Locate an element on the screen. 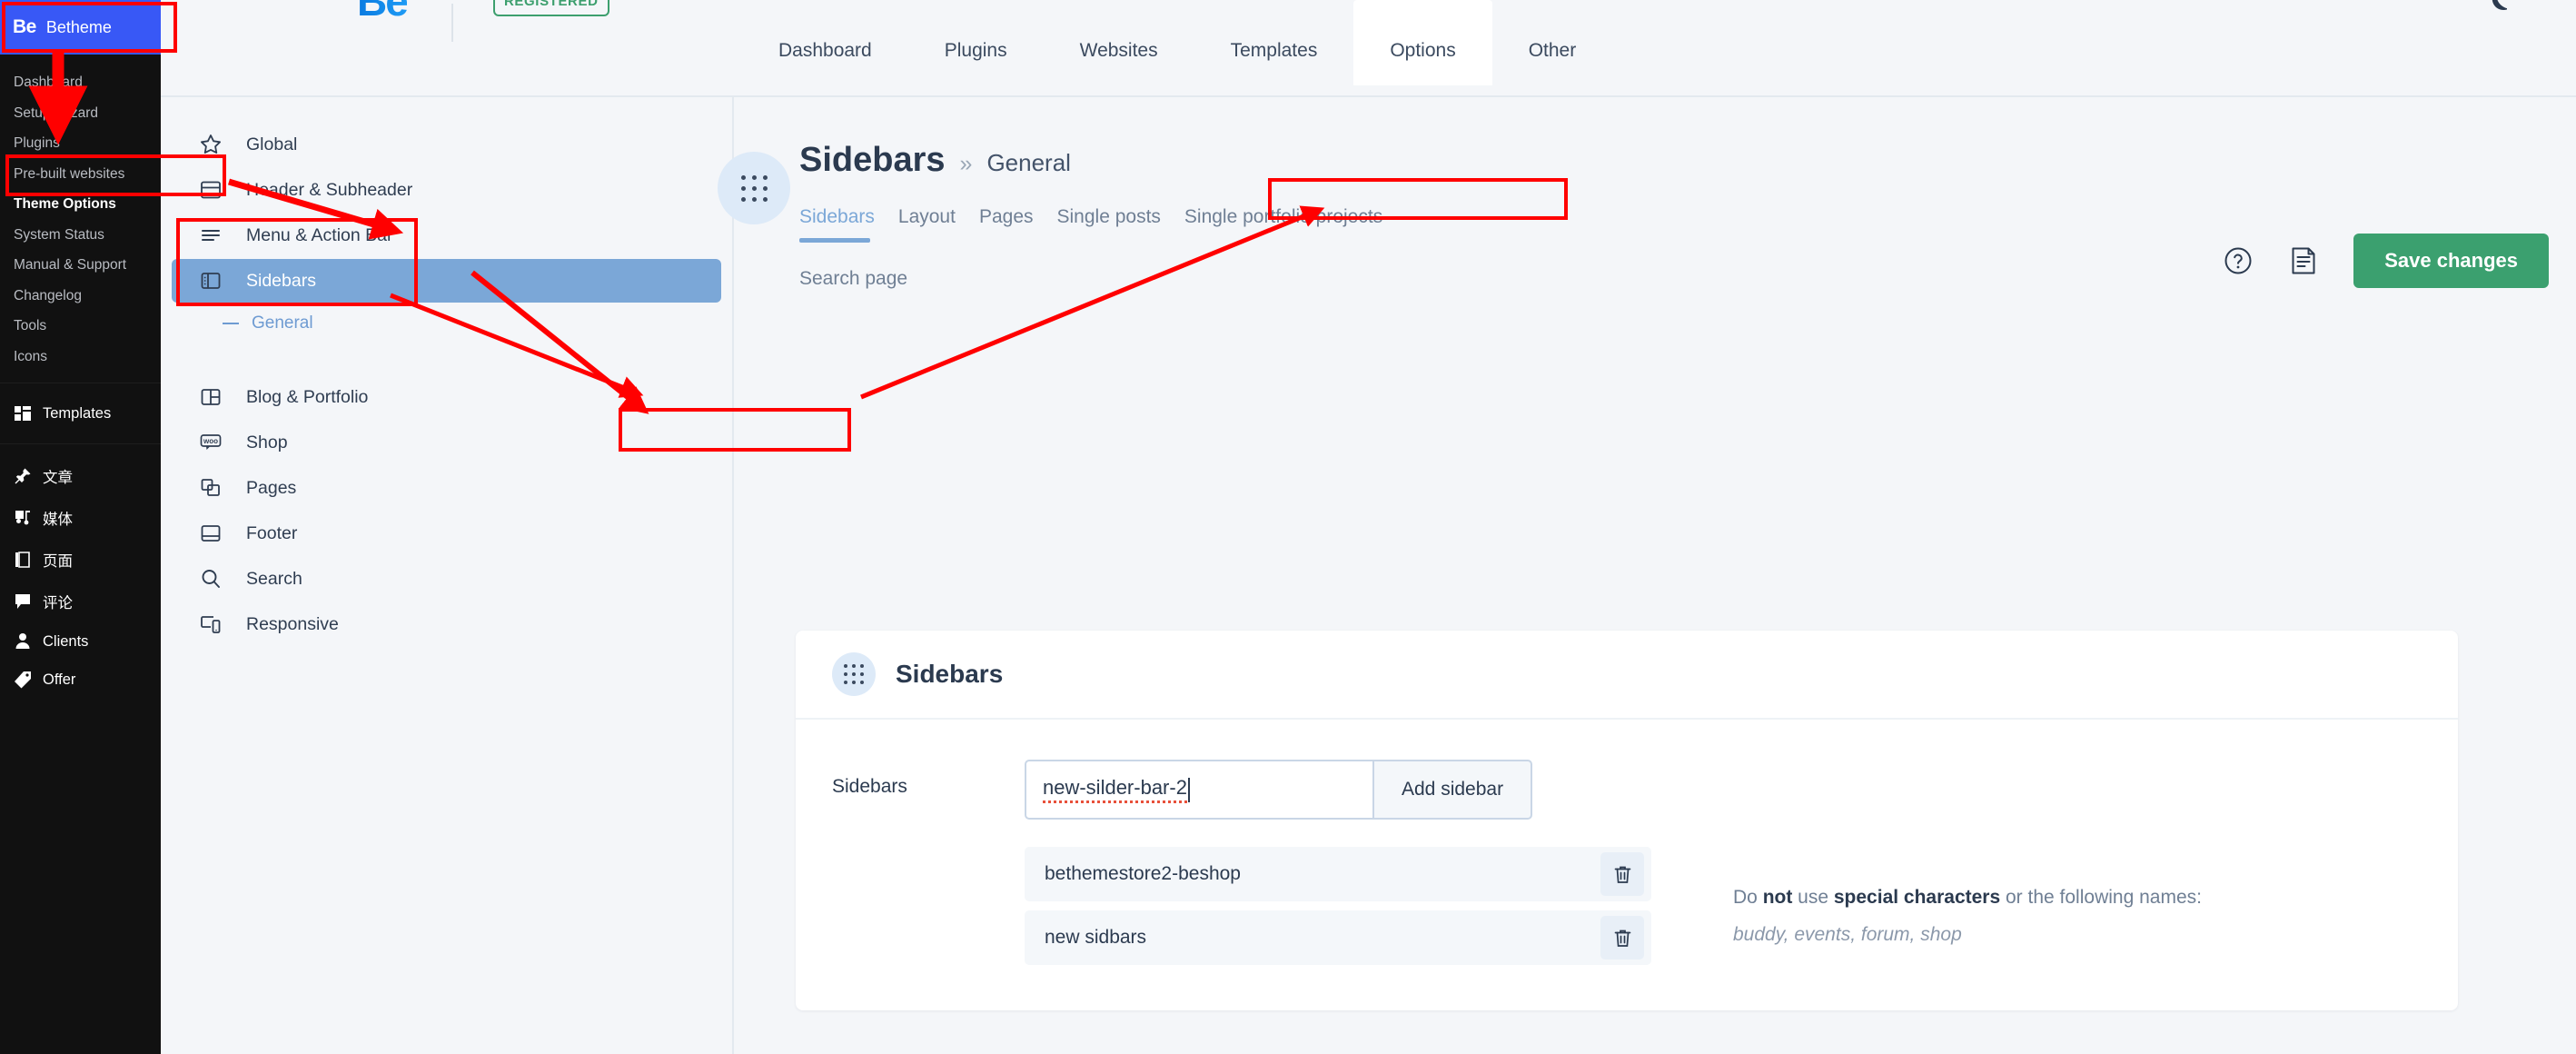 Image resolution: width=2576 pixels, height=1054 pixels. sidebar-item-label: Templates is located at coordinates (77, 413).